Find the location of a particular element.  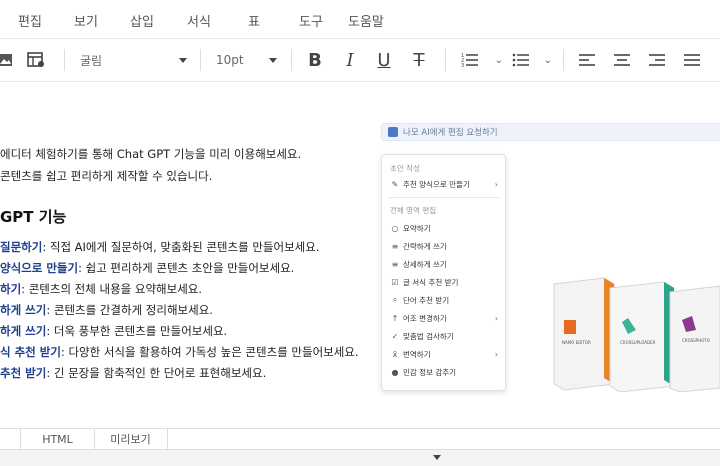

menu-edit: 편집 is located at coordinates (30, 20).